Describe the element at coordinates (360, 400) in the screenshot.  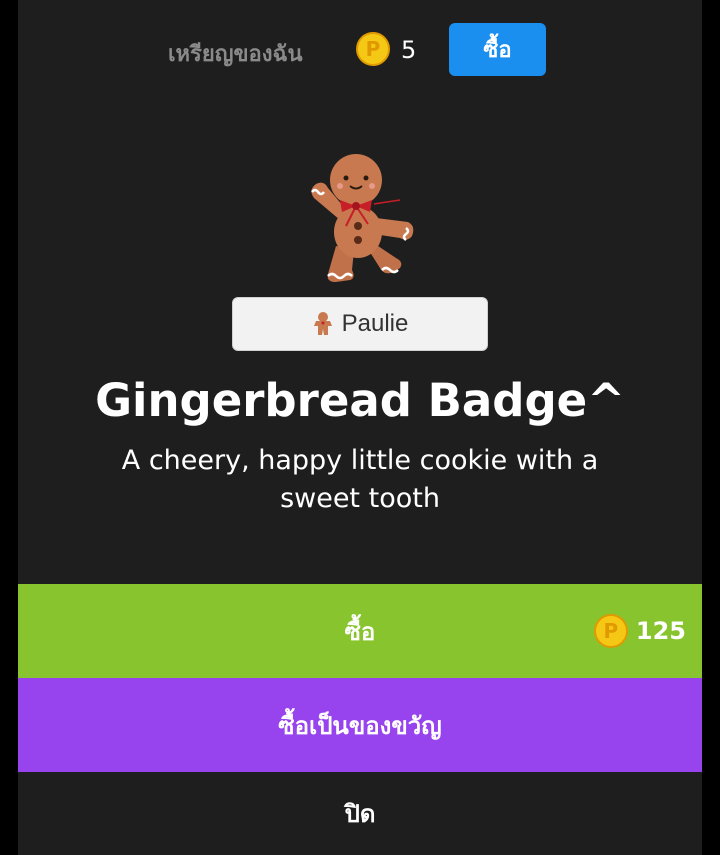
I see `item-title: Gingerbread Badge^` at that location.